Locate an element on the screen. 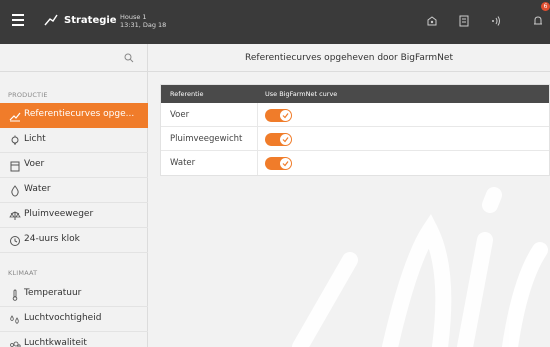 The width and height of the screenshot is (550, 347). sidebar-item-luchtvochtigheid: Luchtvochtigheid is located at coordinates (74, 319).